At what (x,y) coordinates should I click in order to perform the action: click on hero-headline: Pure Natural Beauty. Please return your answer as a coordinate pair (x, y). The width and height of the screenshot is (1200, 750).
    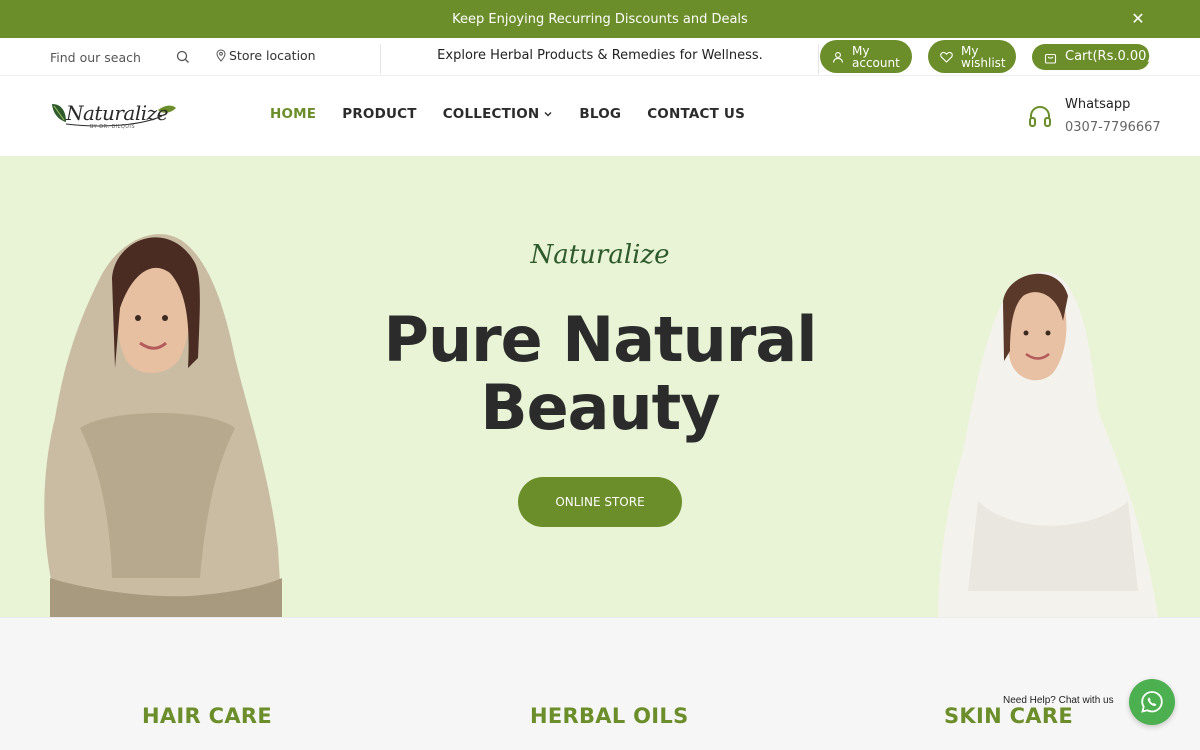
    Looking at the image, I should click on (600, 374).